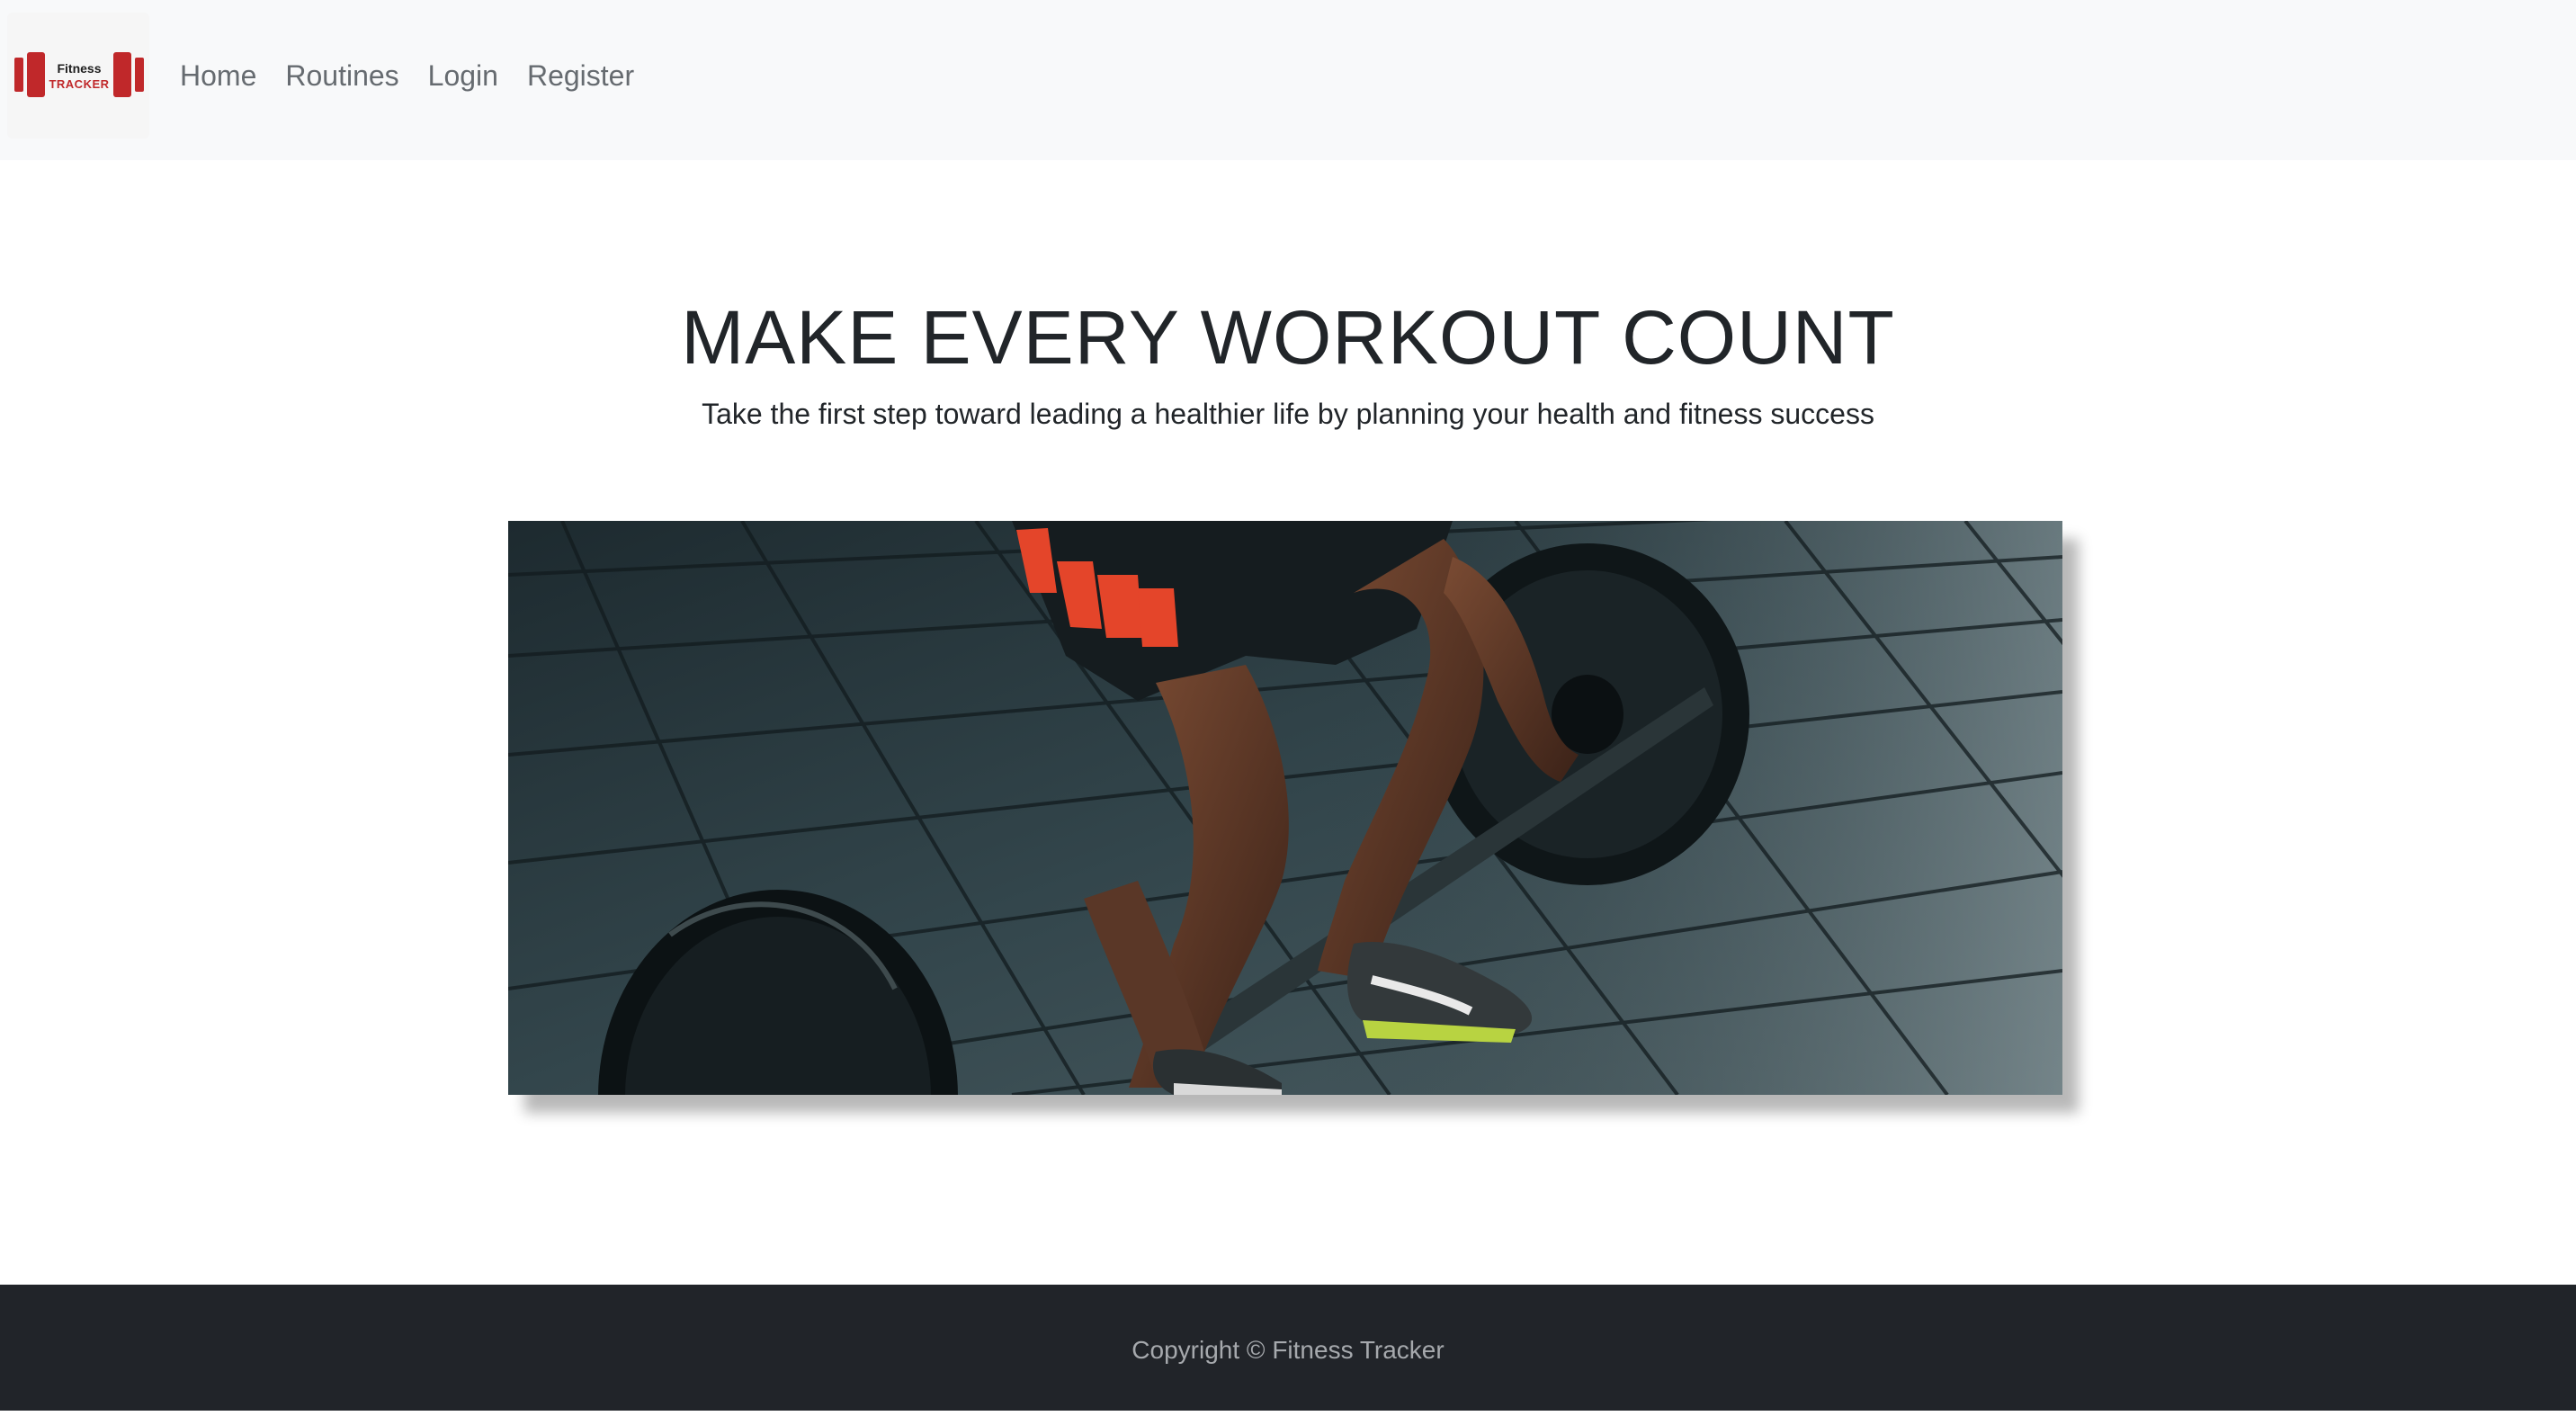  What do you see at coordinates (1288, 337) in the screenshot?
I see `hero-title: MAKE EVERY WORKOUT COUNT` at bounding box center [1288, 337].